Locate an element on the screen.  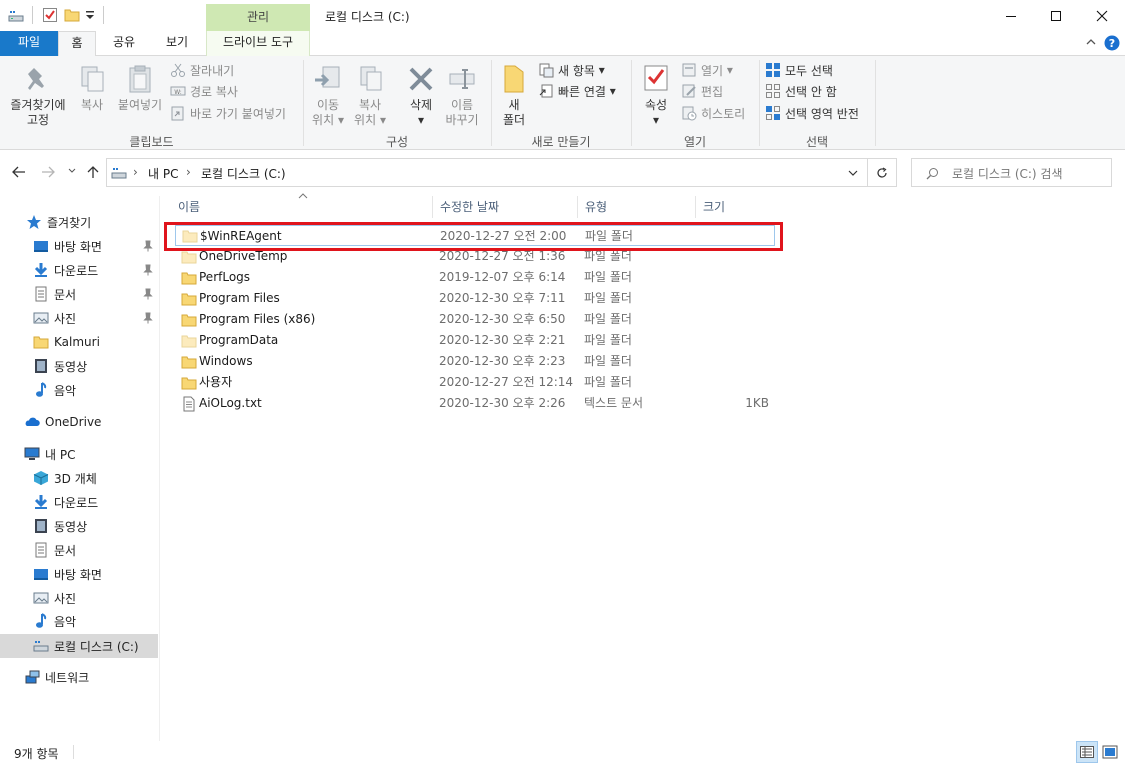
tab-home: 홈 is located at coordinates (77, 44).